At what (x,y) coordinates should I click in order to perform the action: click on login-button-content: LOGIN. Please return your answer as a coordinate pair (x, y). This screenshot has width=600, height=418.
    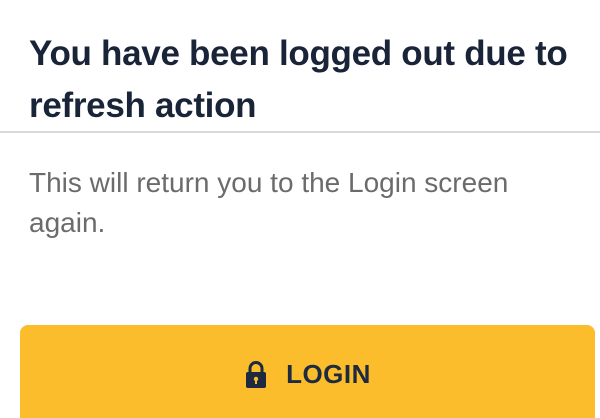
    Looking at the image, I should click on (307, 374).